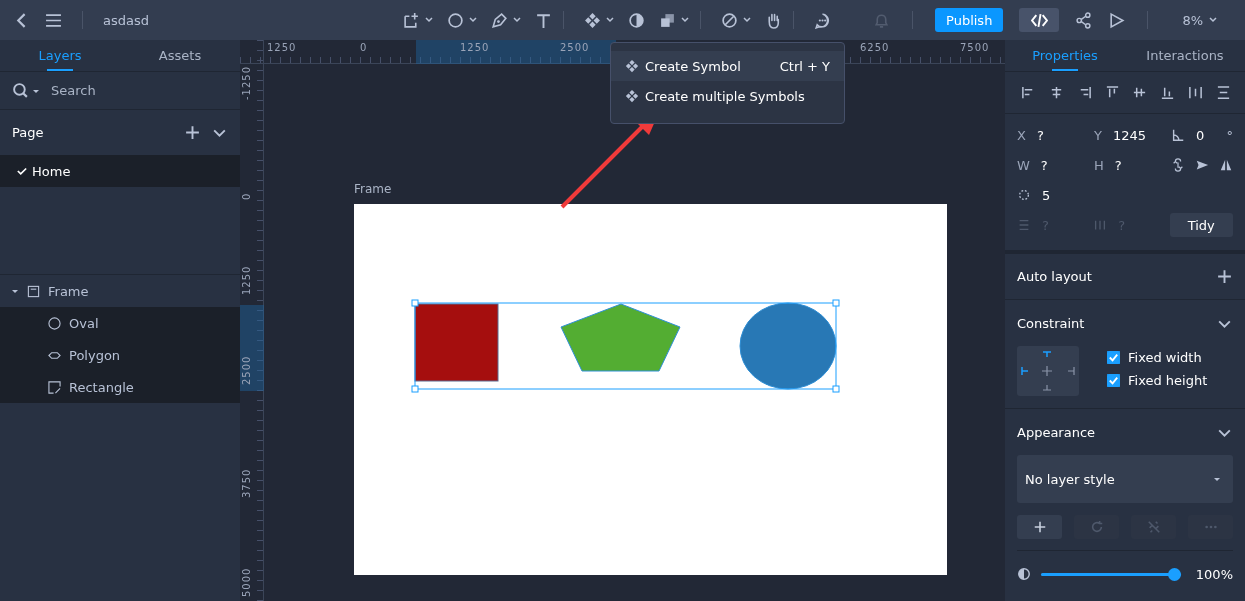  Describe the element at coordinates (1199, 20) in the screenshot. I see `zoom-dropdown: 8%` at that location.